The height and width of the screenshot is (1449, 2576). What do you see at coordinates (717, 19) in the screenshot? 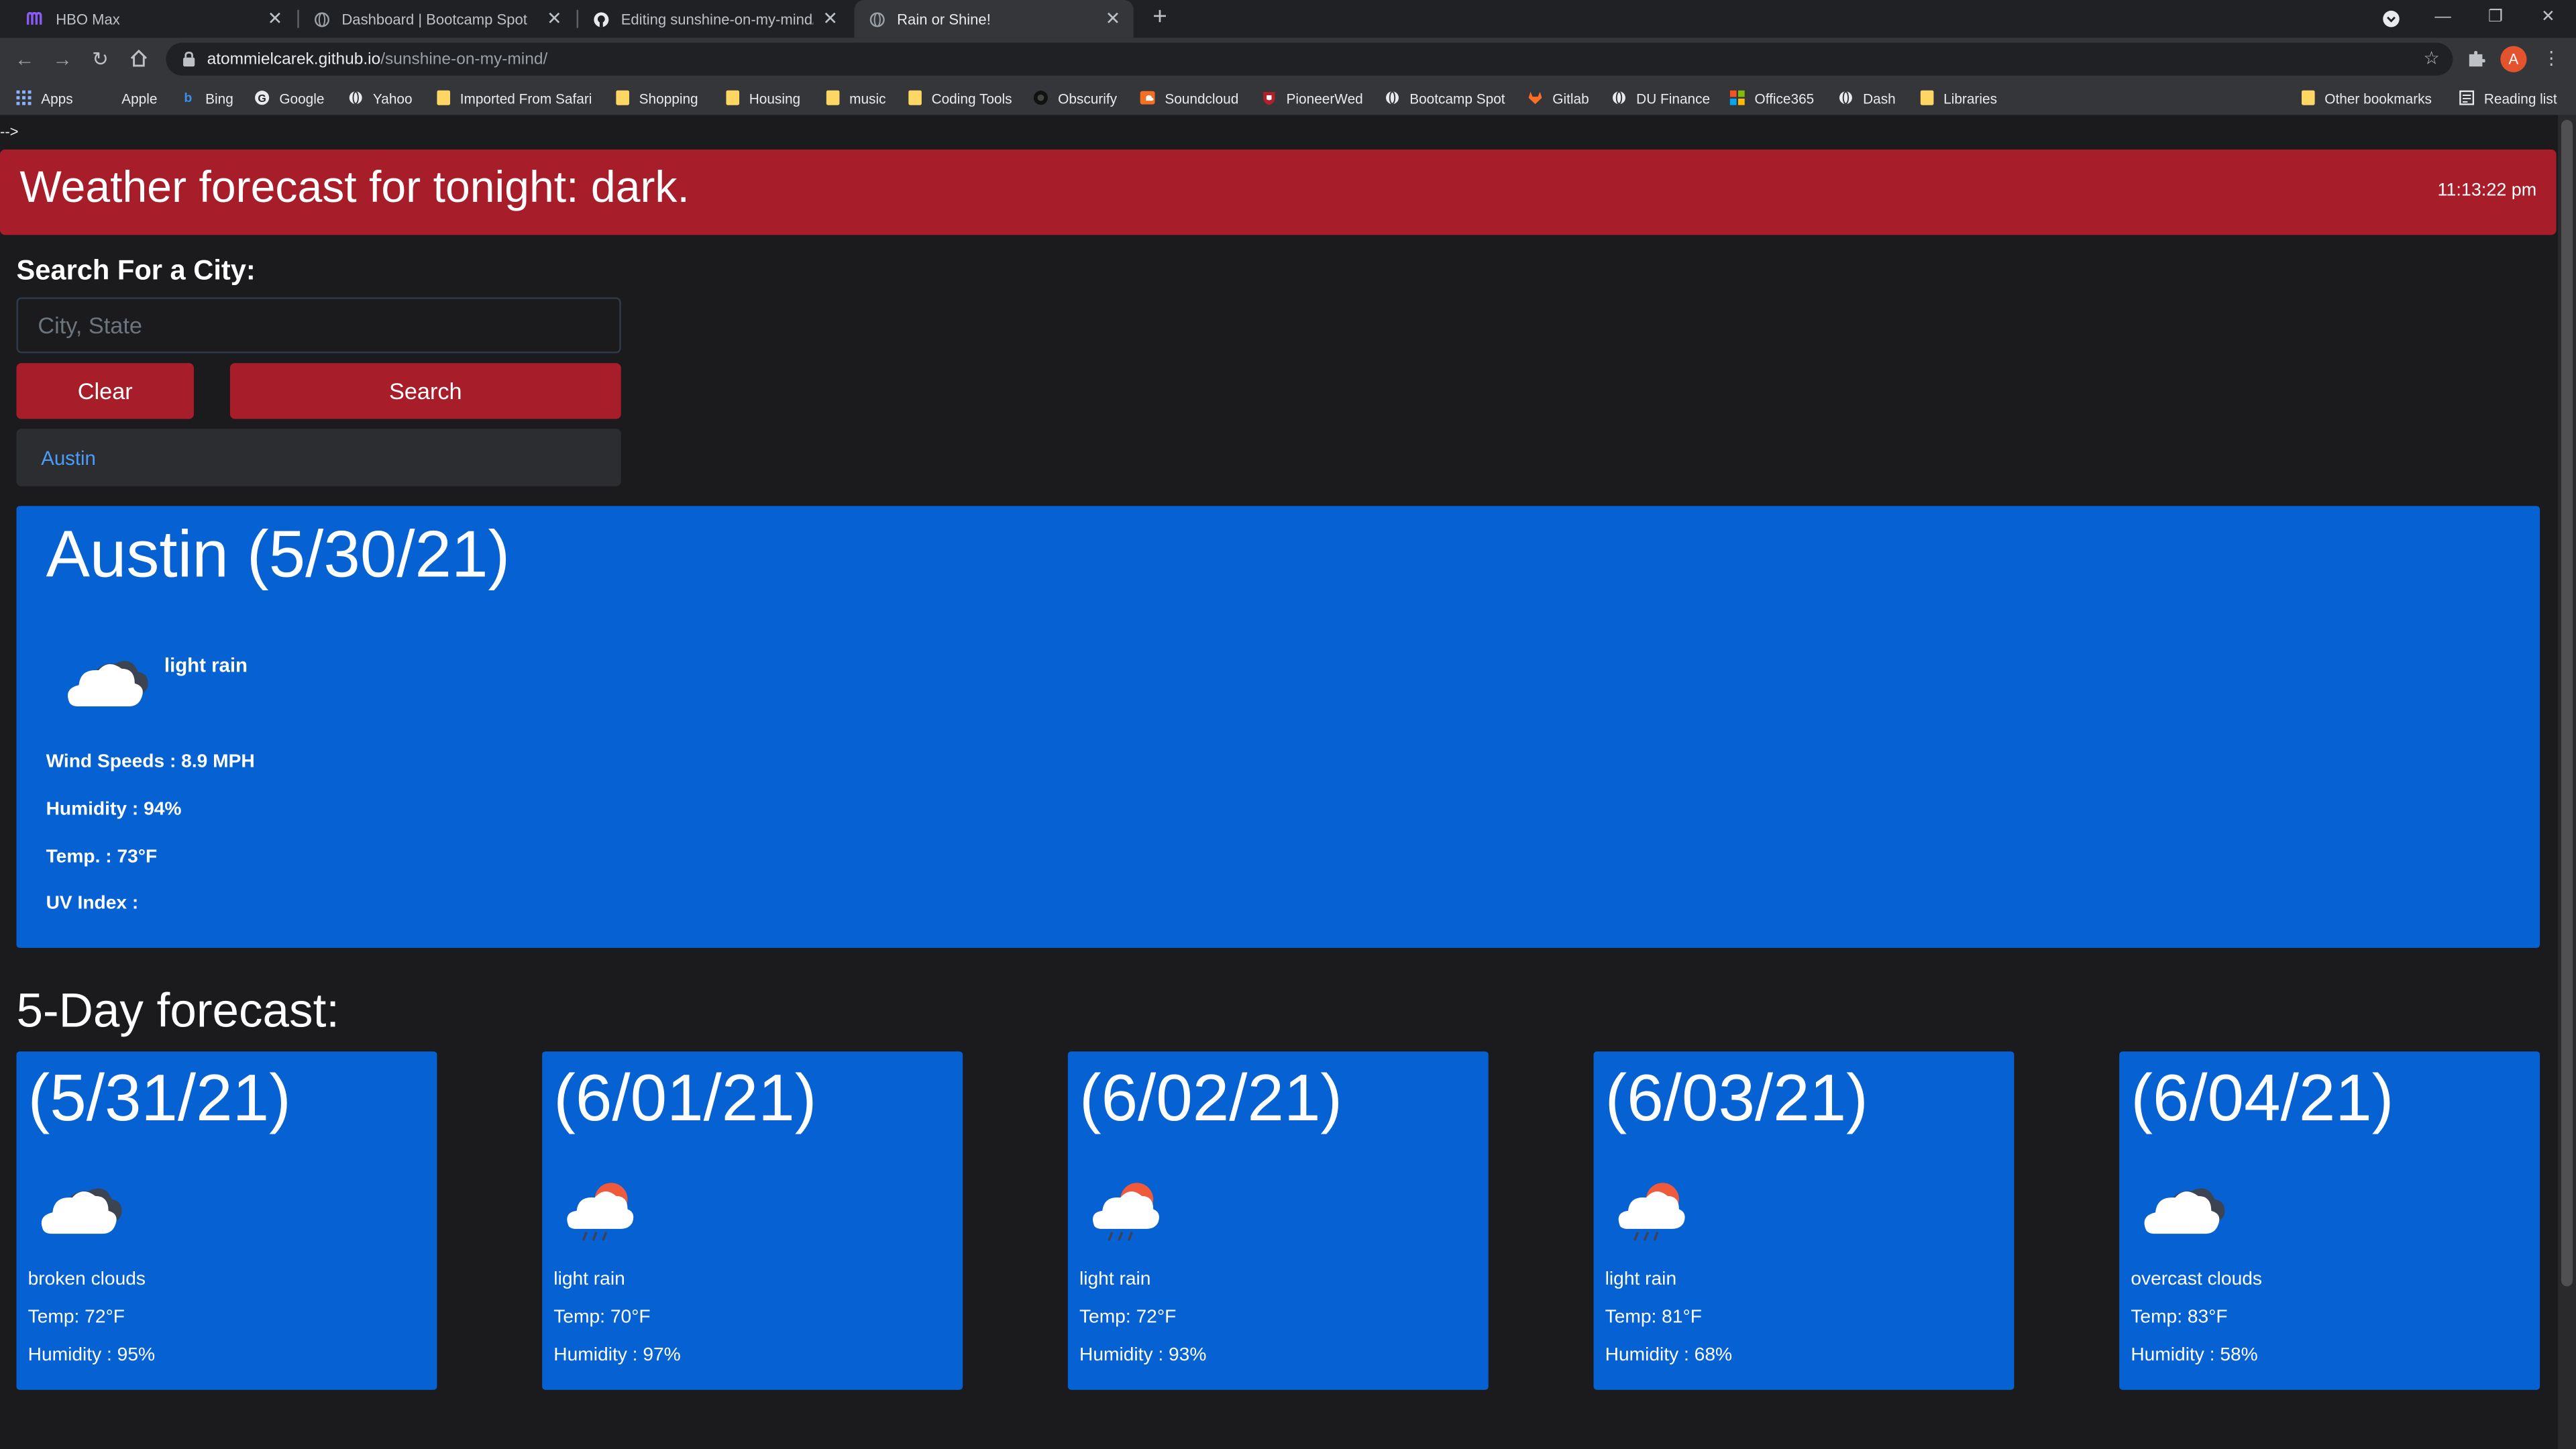
I see `tab-title: Editing sunshine-on-my-mind/R` at bounding box center [717, 19].